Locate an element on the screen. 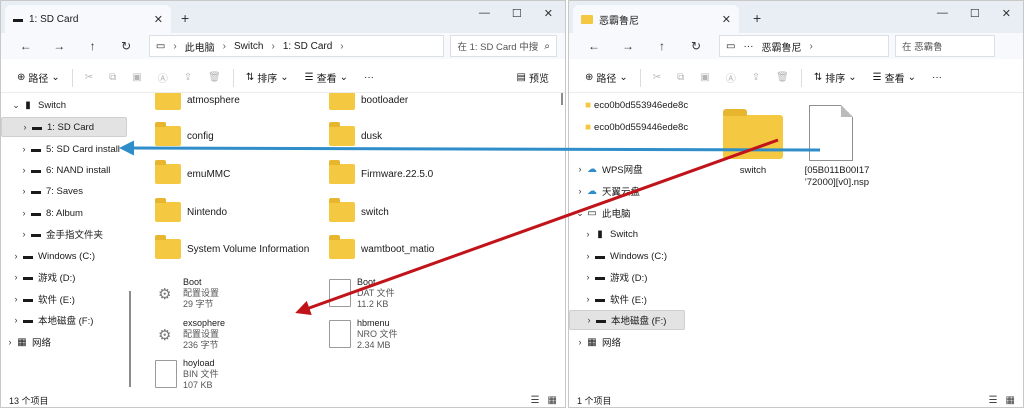 The width and height of the screenshot is (1024, 408). nsp-file-label: [05B011B00I17 '72000][v0].nsp is located at coordinates (837, 177).